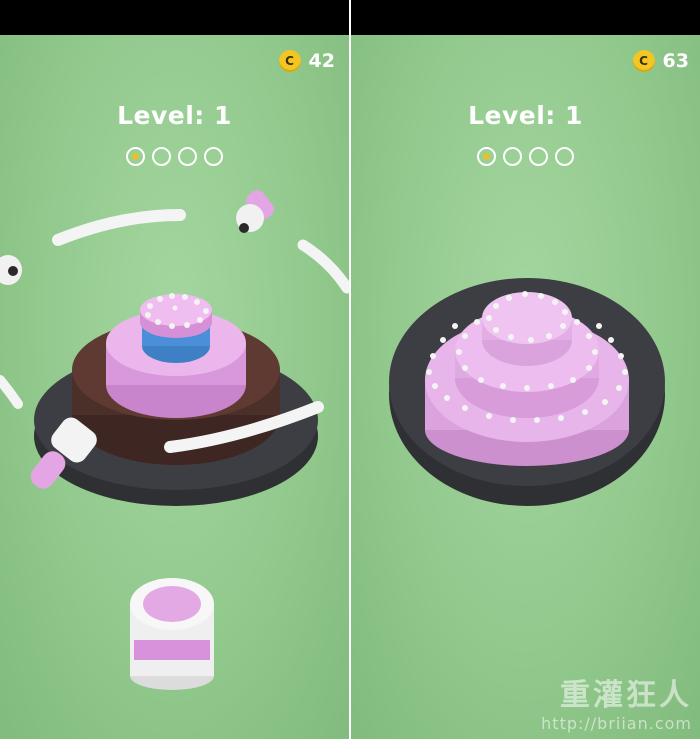 This screenshot has width=700, height=739. What do you see at coordinates (675, 61) in the screenshot?
I see `coin-count: 63` at bounding box center [675, 61].